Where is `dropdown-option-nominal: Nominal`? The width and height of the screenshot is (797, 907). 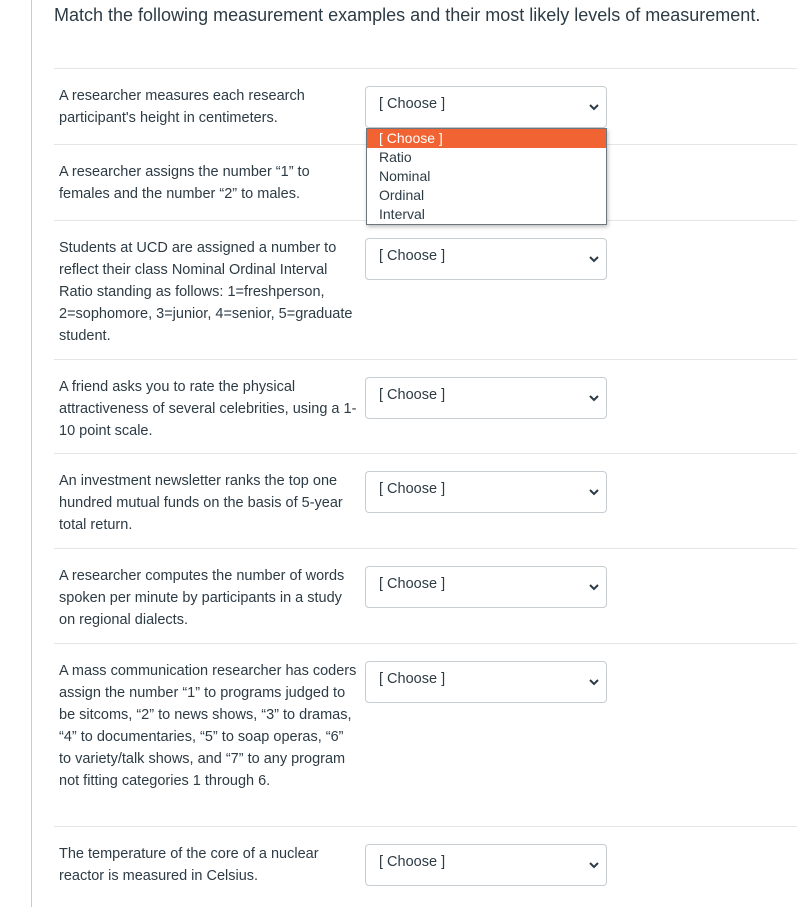 dropdown-option-nominal: Nominal is located at coordinates (486, 176).